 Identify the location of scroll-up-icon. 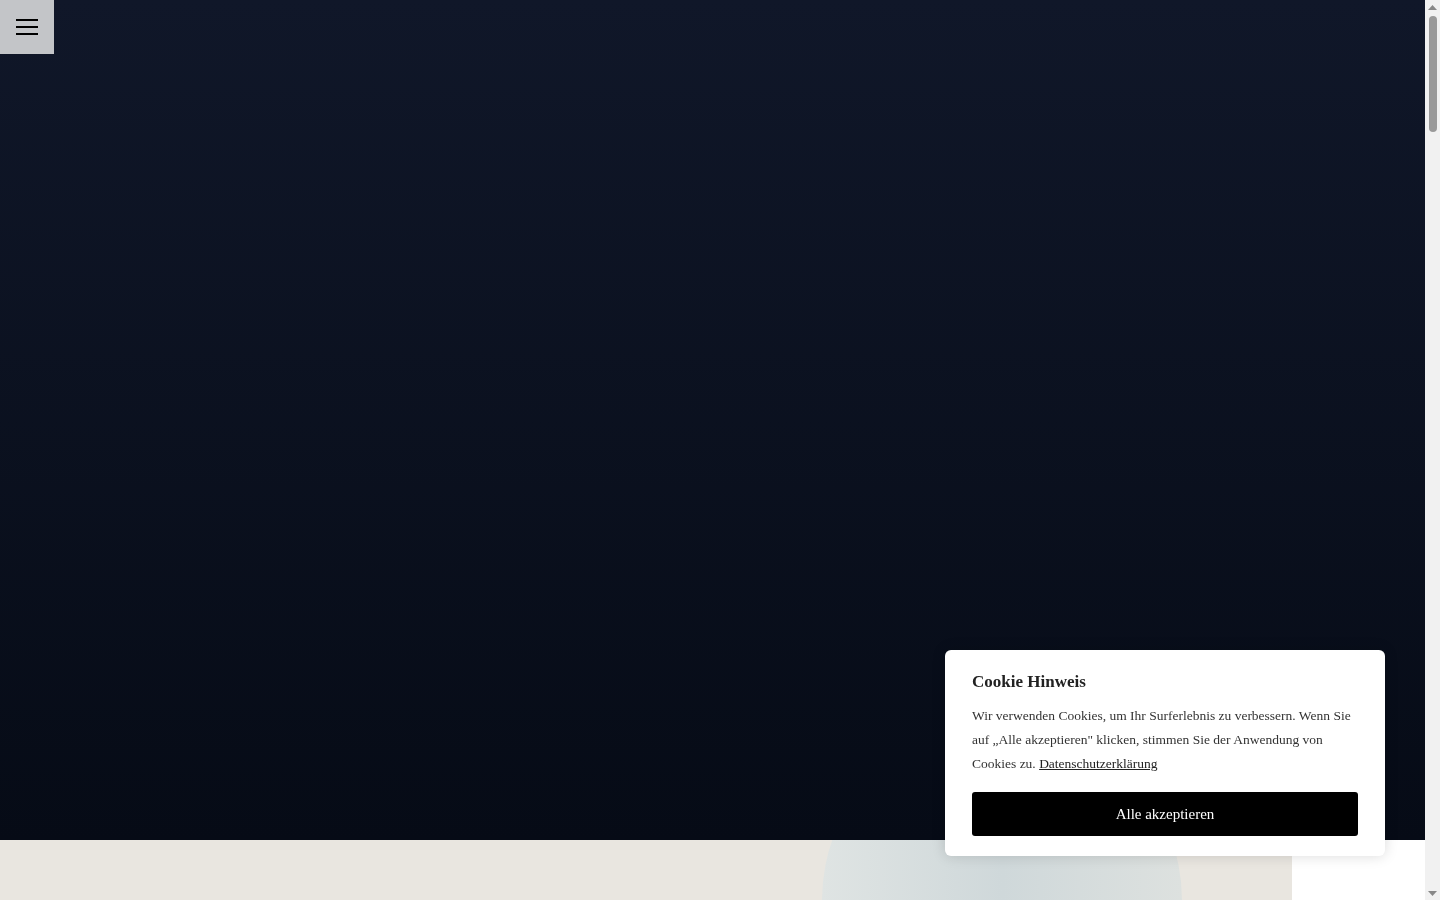
(1432, 7).